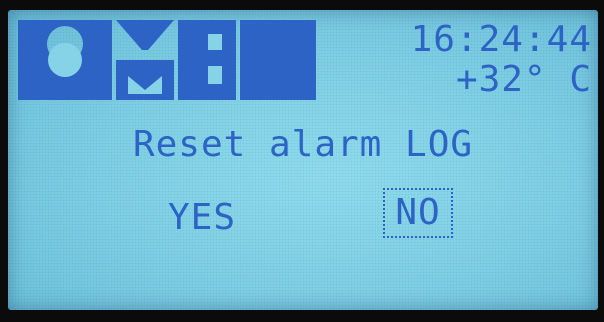  I want to click on logo-letter-b, so click(207, 60).